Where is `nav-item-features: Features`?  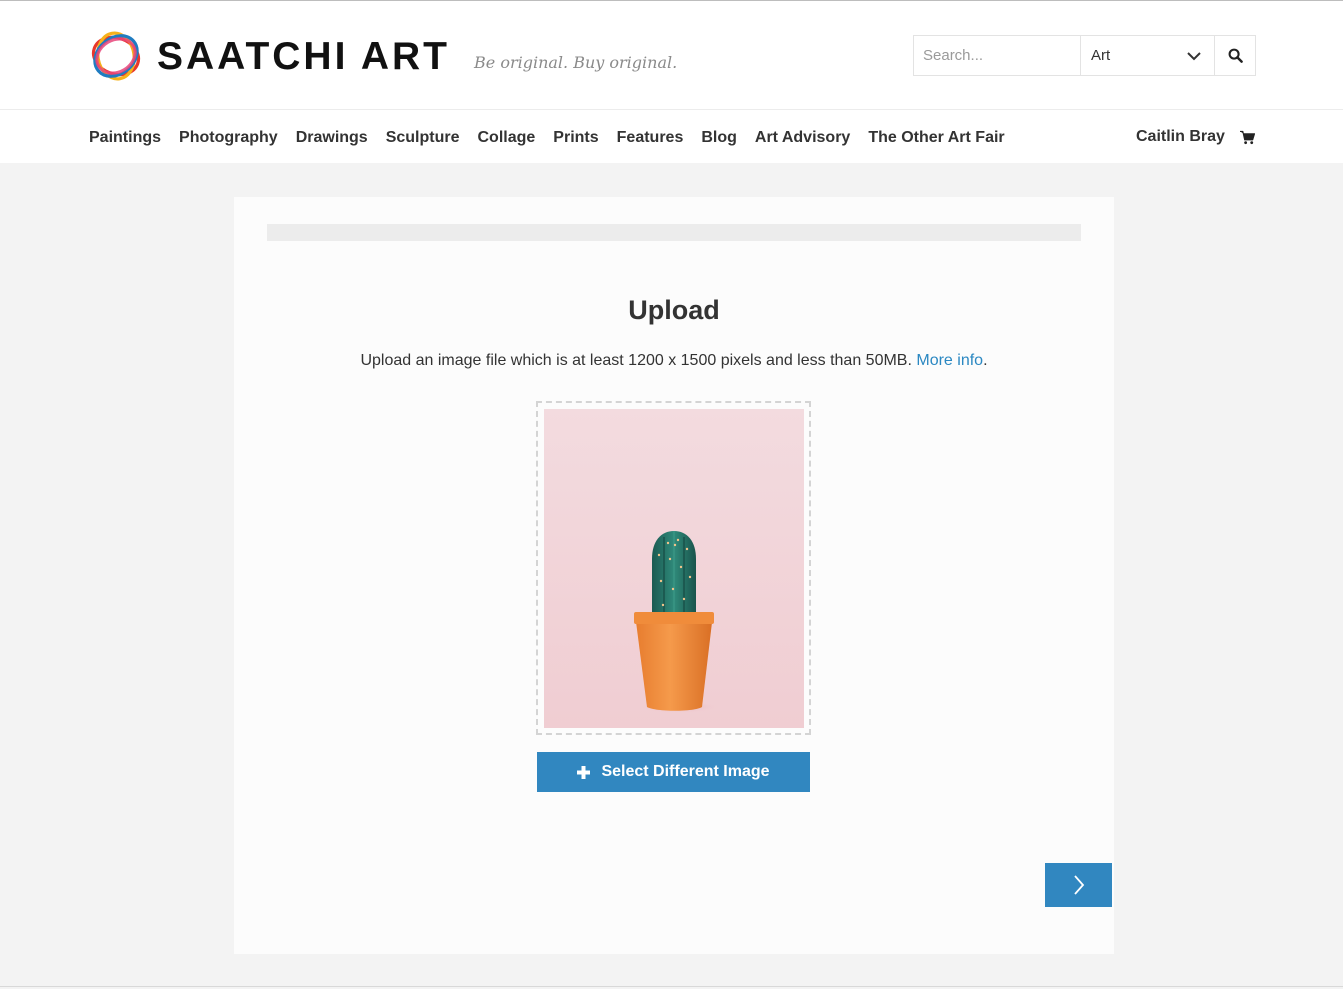 nav-item-features: Features is located at coordinates (650, 138).